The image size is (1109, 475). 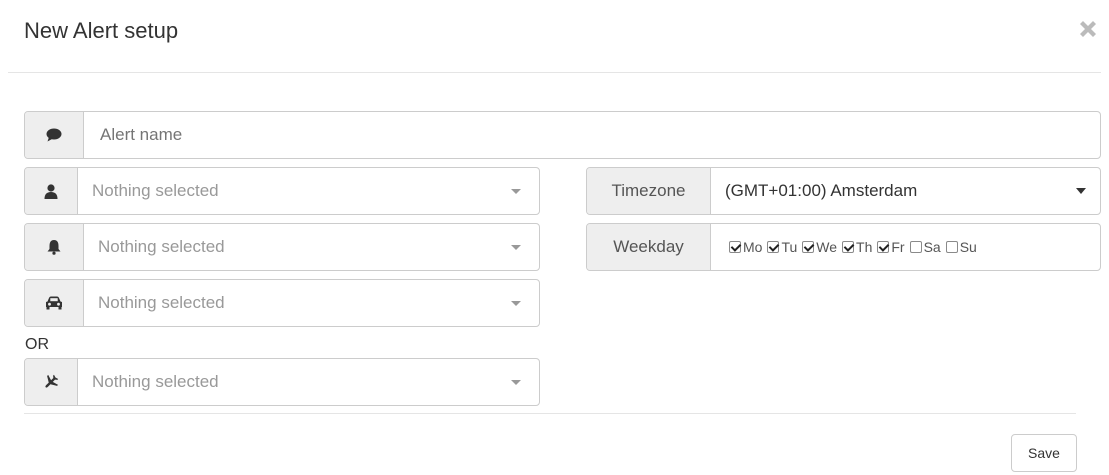 What do you see at coordinates (592, 135) in the screenshot?
I see `alert-name-input` at bounding box center [592, 135].